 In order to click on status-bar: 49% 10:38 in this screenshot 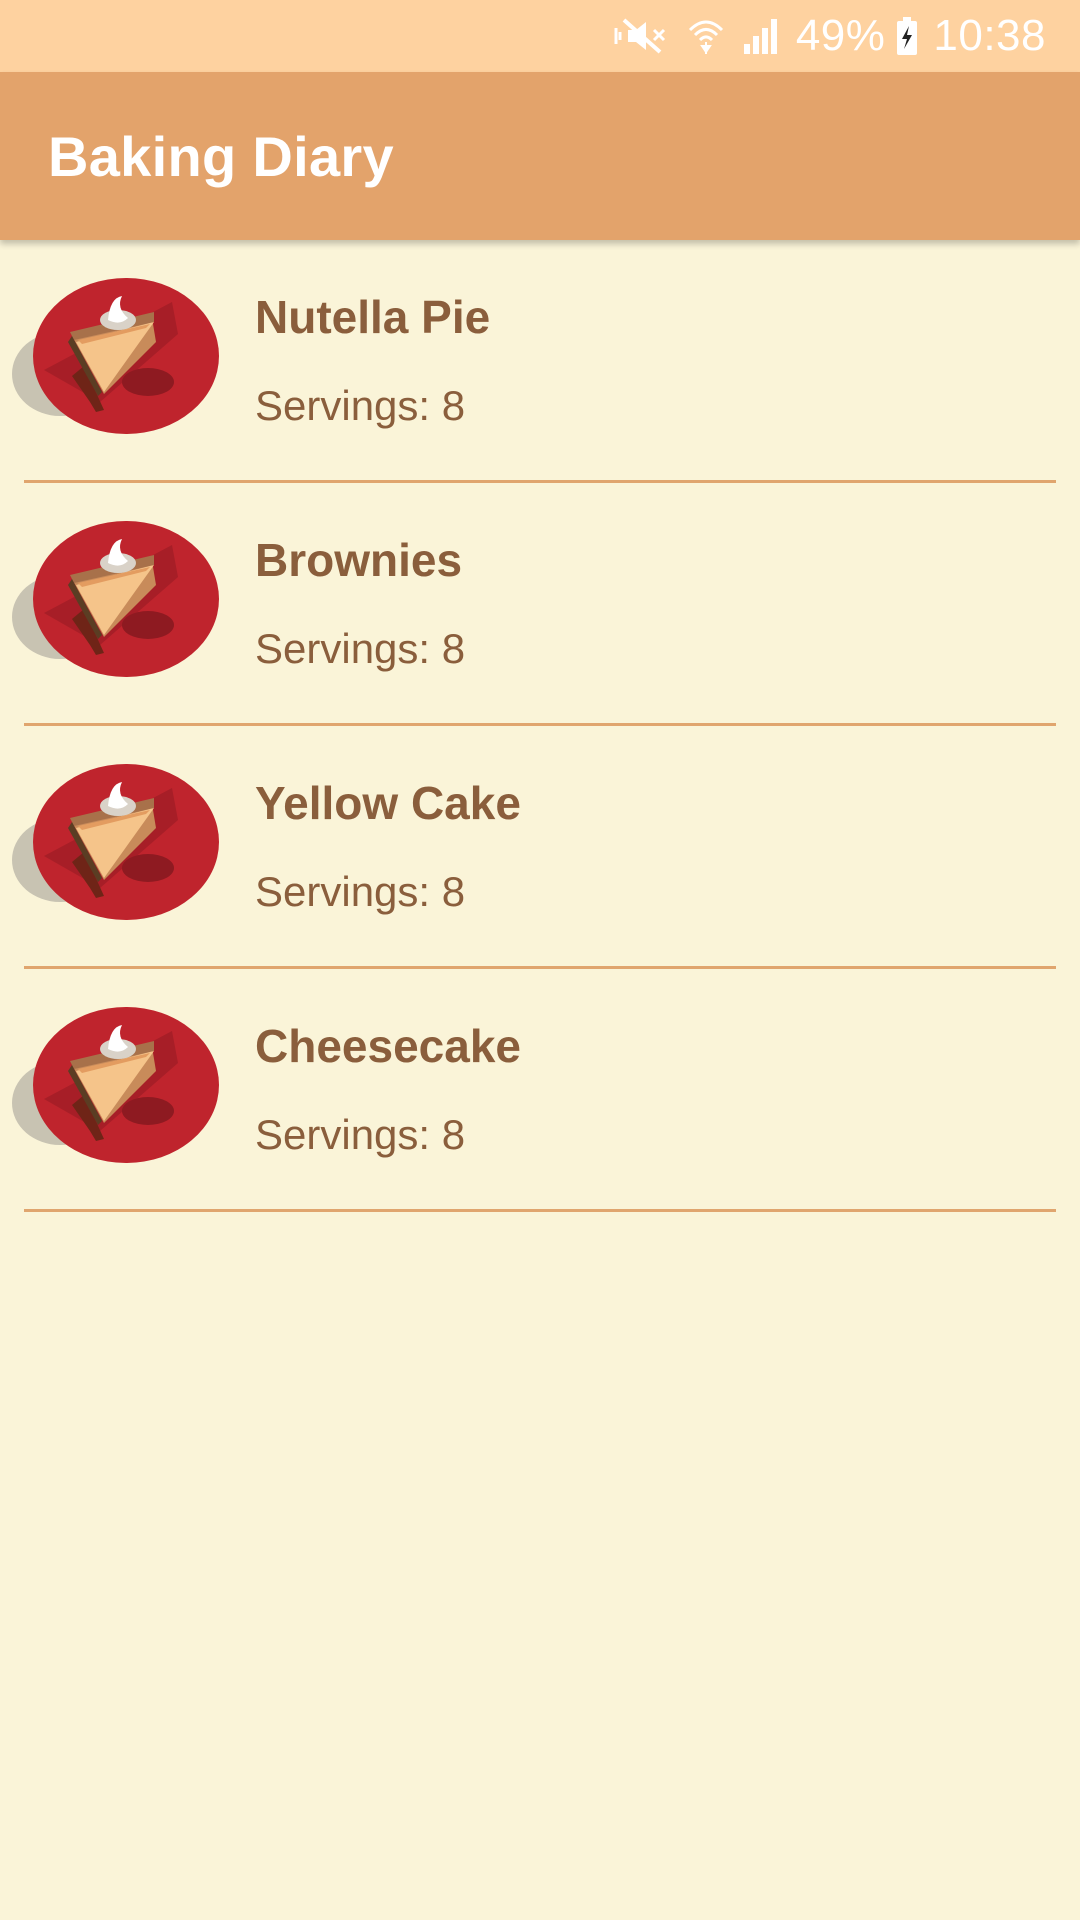, I will do `click(540, 36)`.